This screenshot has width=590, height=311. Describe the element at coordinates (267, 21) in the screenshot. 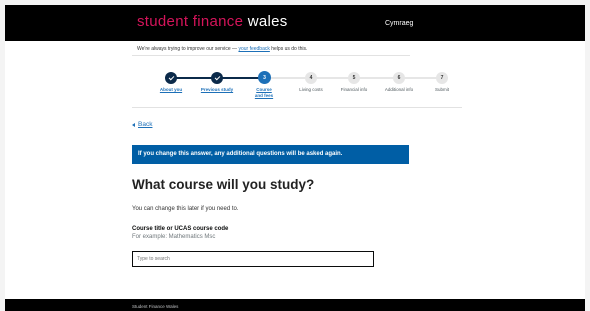

I see `logo-text-secondary: wales` at that location.